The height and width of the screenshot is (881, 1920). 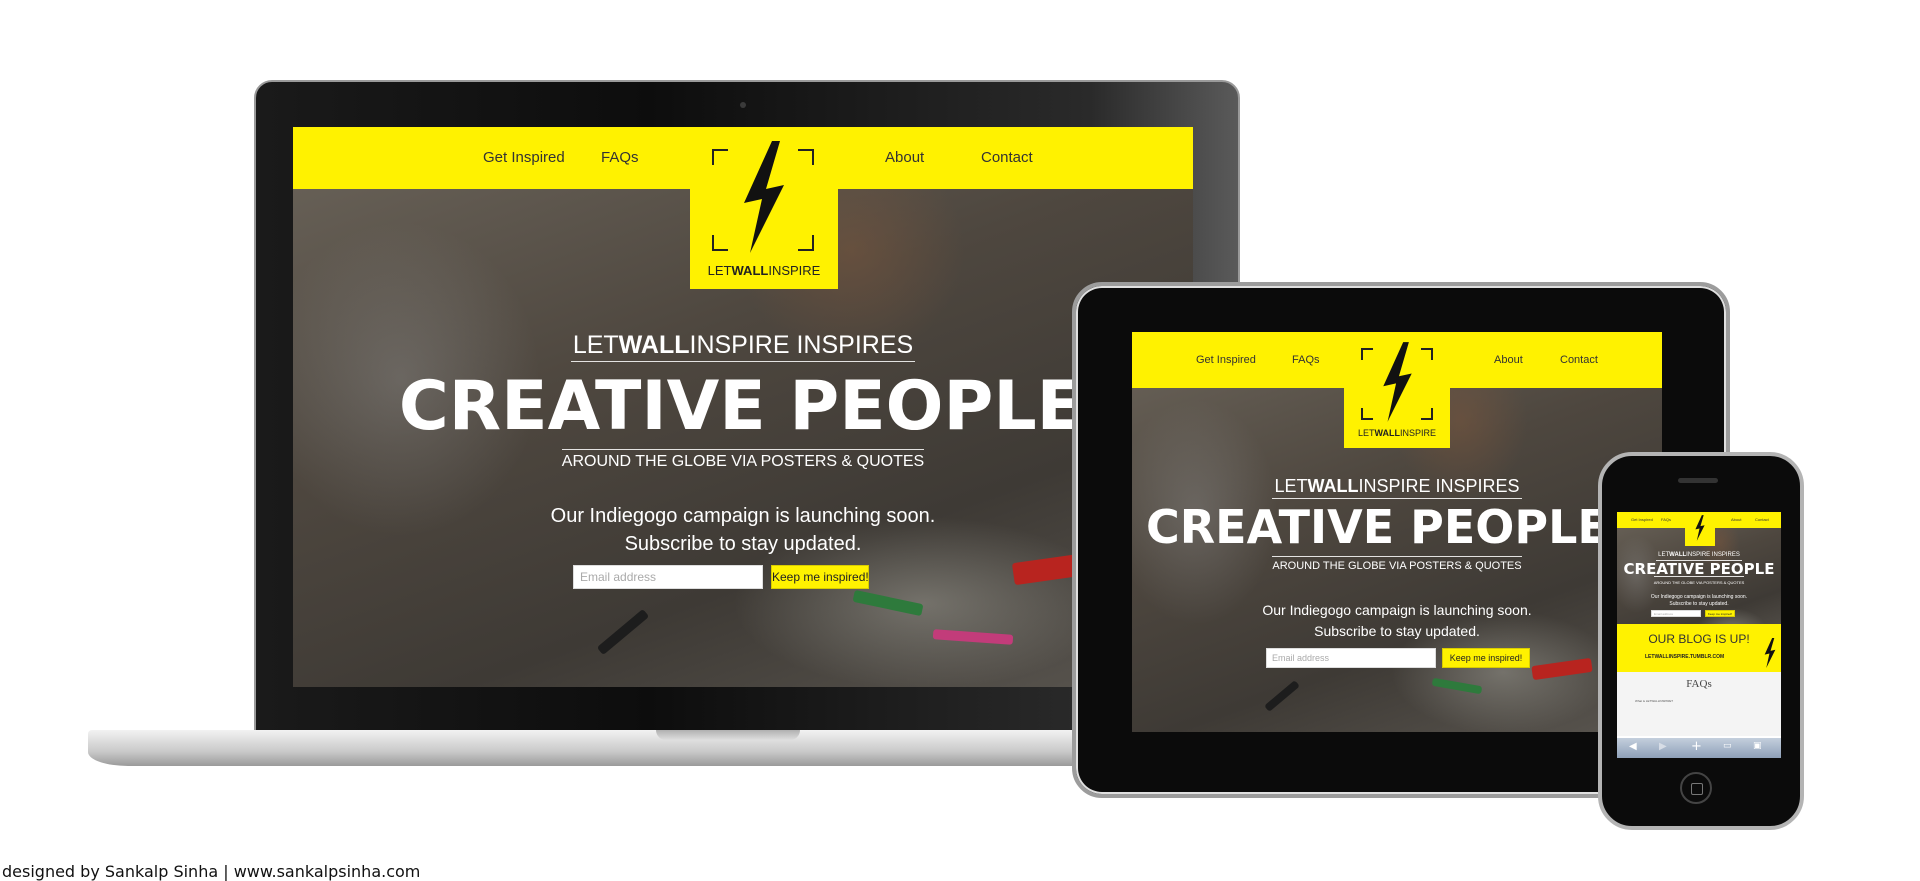 I want to click on phone-speaker, so click(x=1698, y=480).